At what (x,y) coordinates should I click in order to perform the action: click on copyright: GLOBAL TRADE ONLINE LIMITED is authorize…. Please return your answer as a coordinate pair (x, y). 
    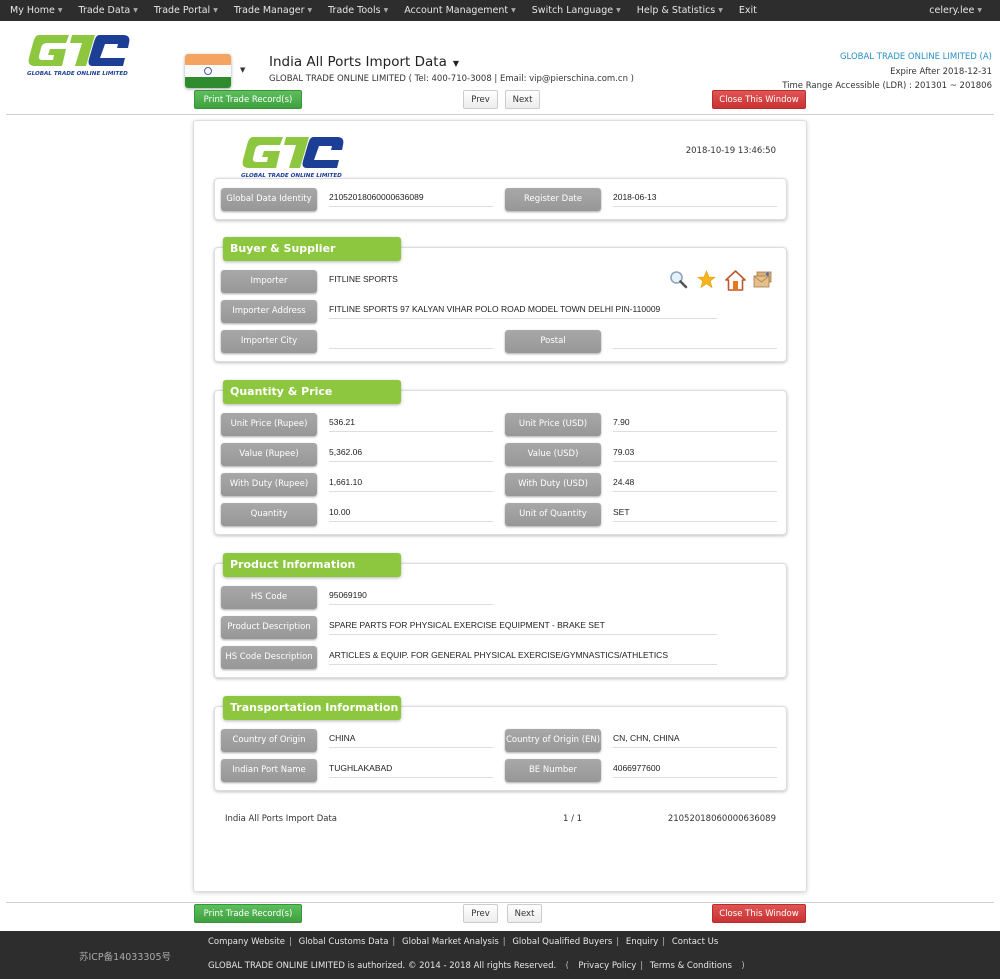
    Looking at the image, I should click on (476, 966).